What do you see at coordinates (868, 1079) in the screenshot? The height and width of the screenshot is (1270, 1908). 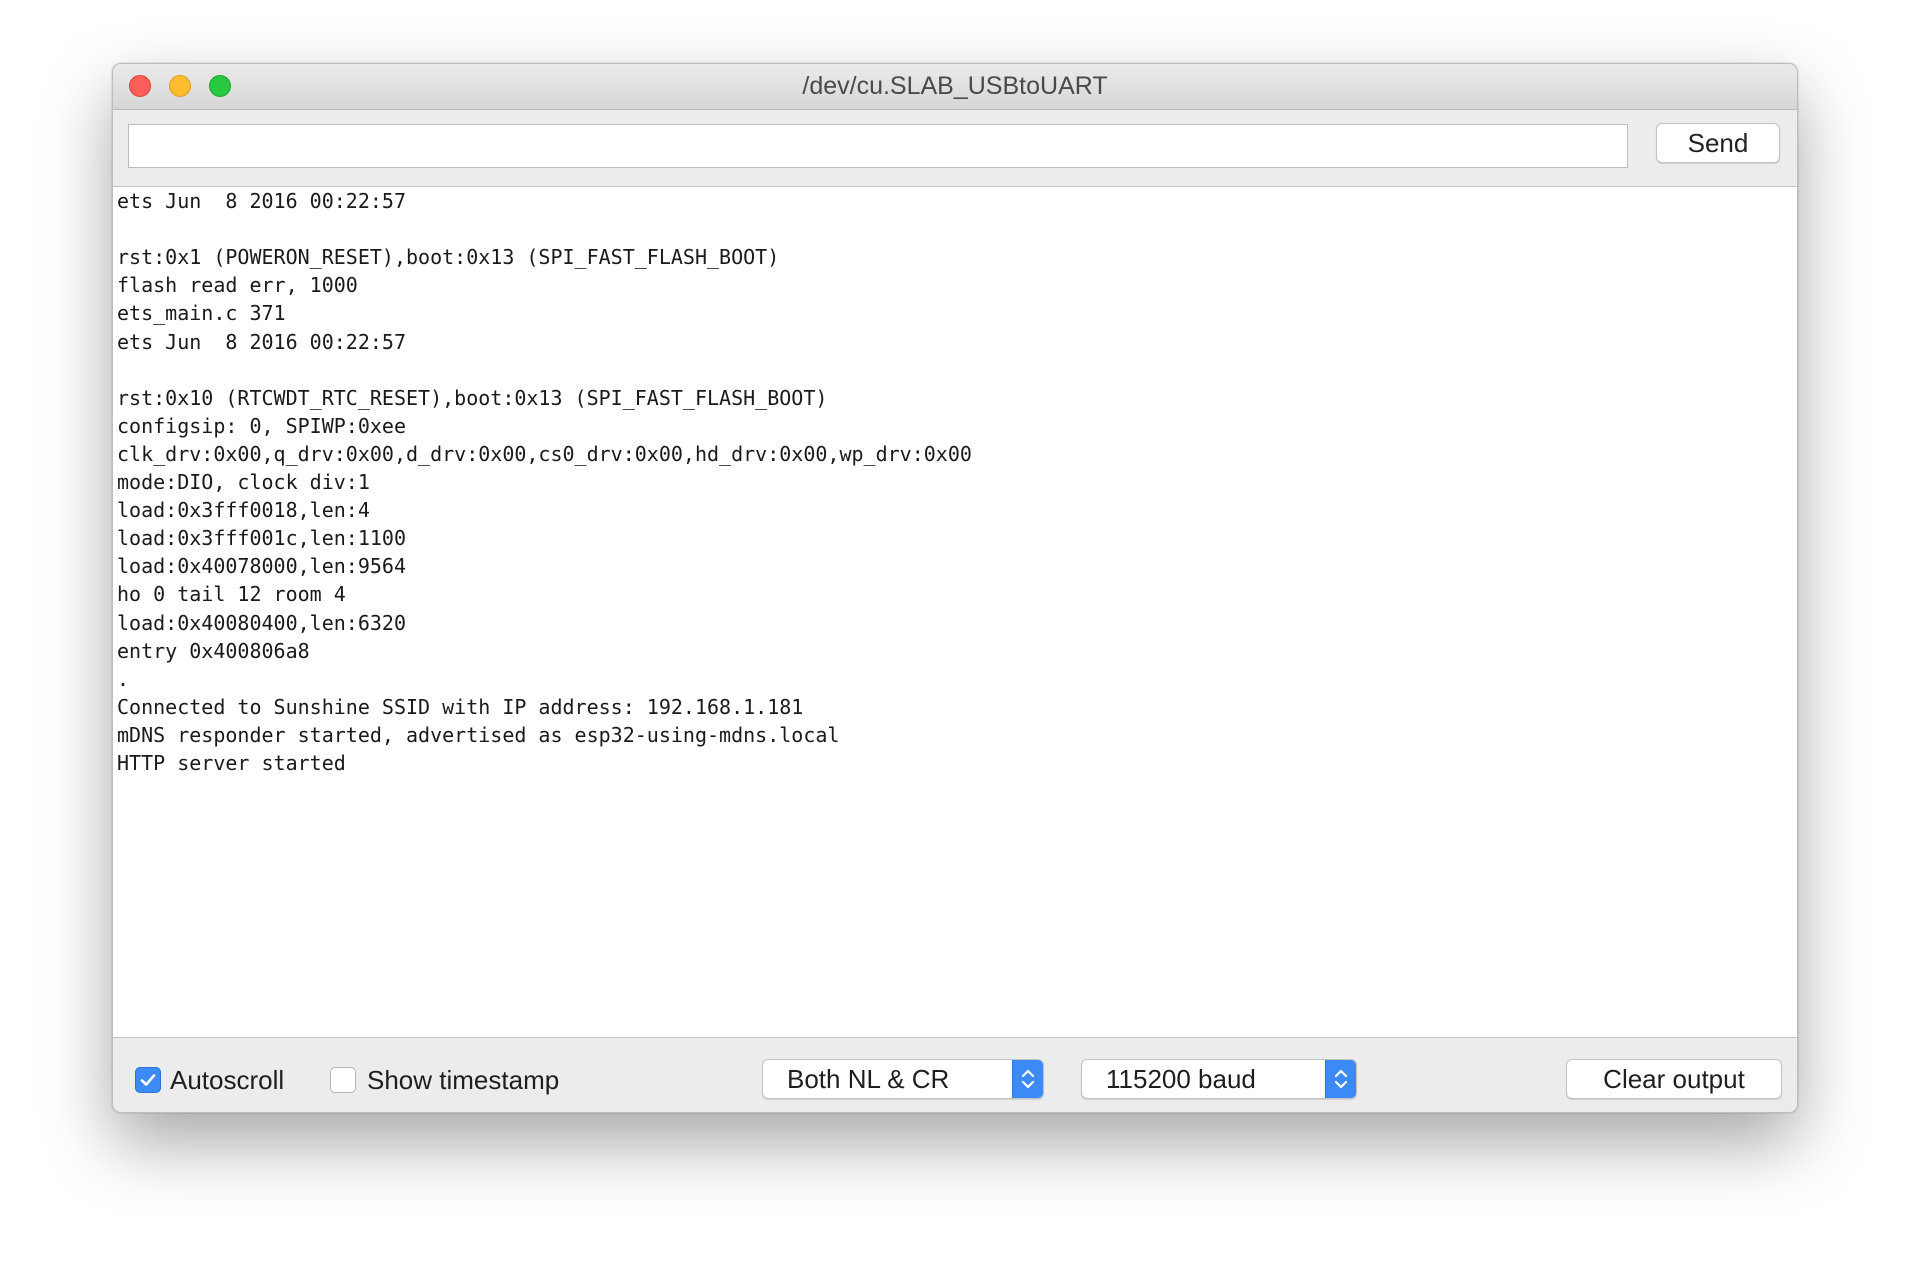 I see `line-ending-value: Both NL & CR` at bounding box center [868, 1079].